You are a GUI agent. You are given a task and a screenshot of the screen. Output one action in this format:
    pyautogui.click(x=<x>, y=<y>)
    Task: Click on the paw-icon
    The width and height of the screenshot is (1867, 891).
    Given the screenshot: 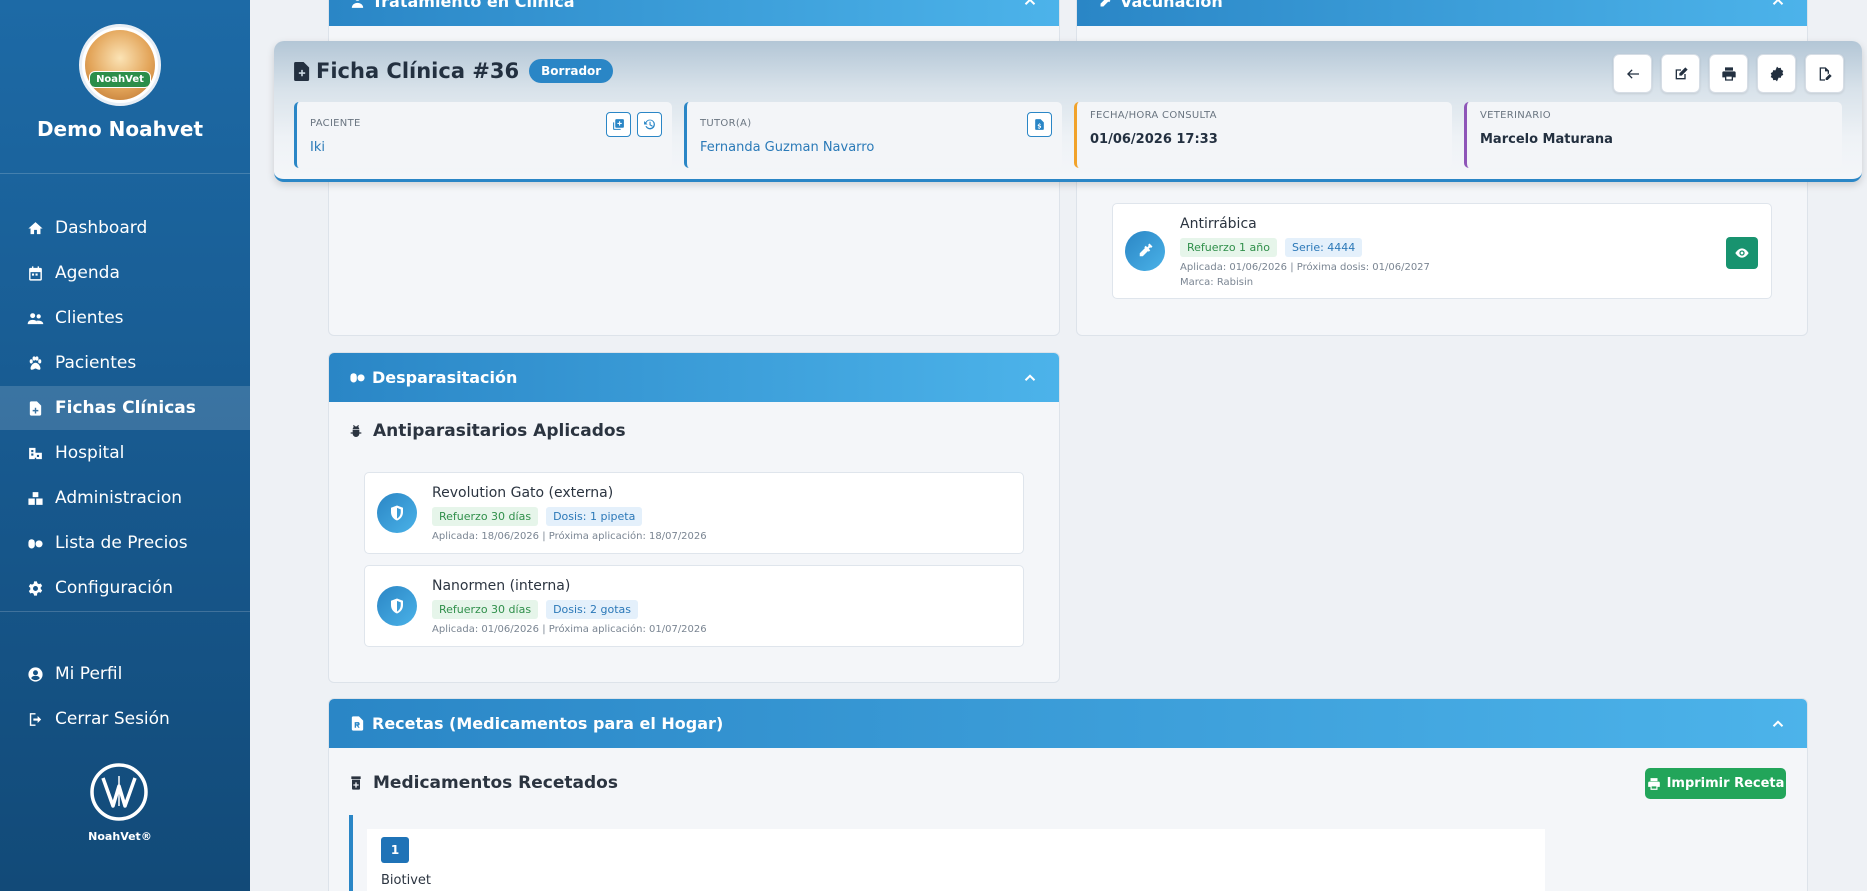 What is the action you would take?
    pyautogui.click(x=35, y=363)
    